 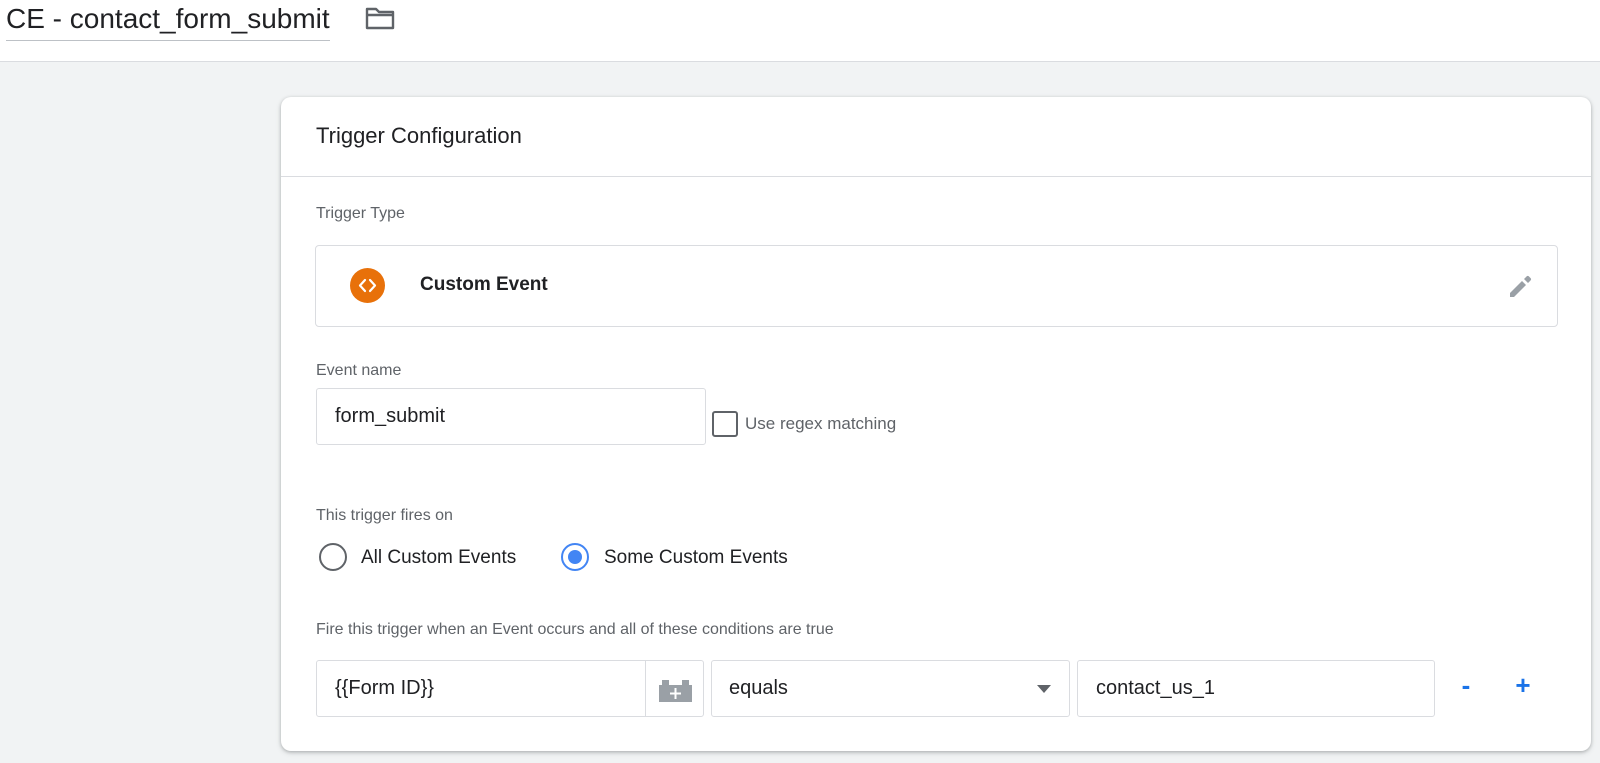 I want to click on card-header: Trigger Configuration, so click(x=936, y=137).